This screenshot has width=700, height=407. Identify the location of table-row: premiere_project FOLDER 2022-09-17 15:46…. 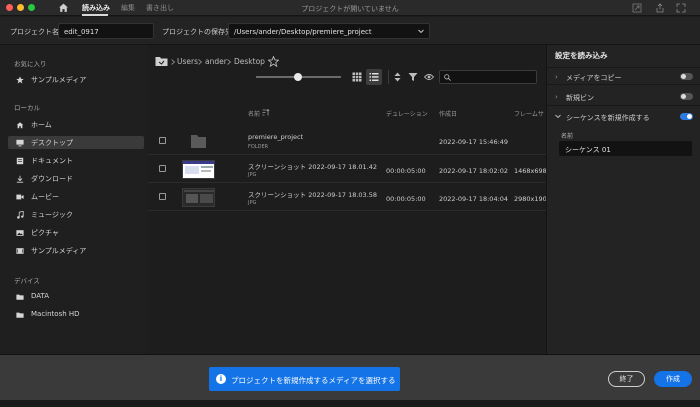
(347, 141).